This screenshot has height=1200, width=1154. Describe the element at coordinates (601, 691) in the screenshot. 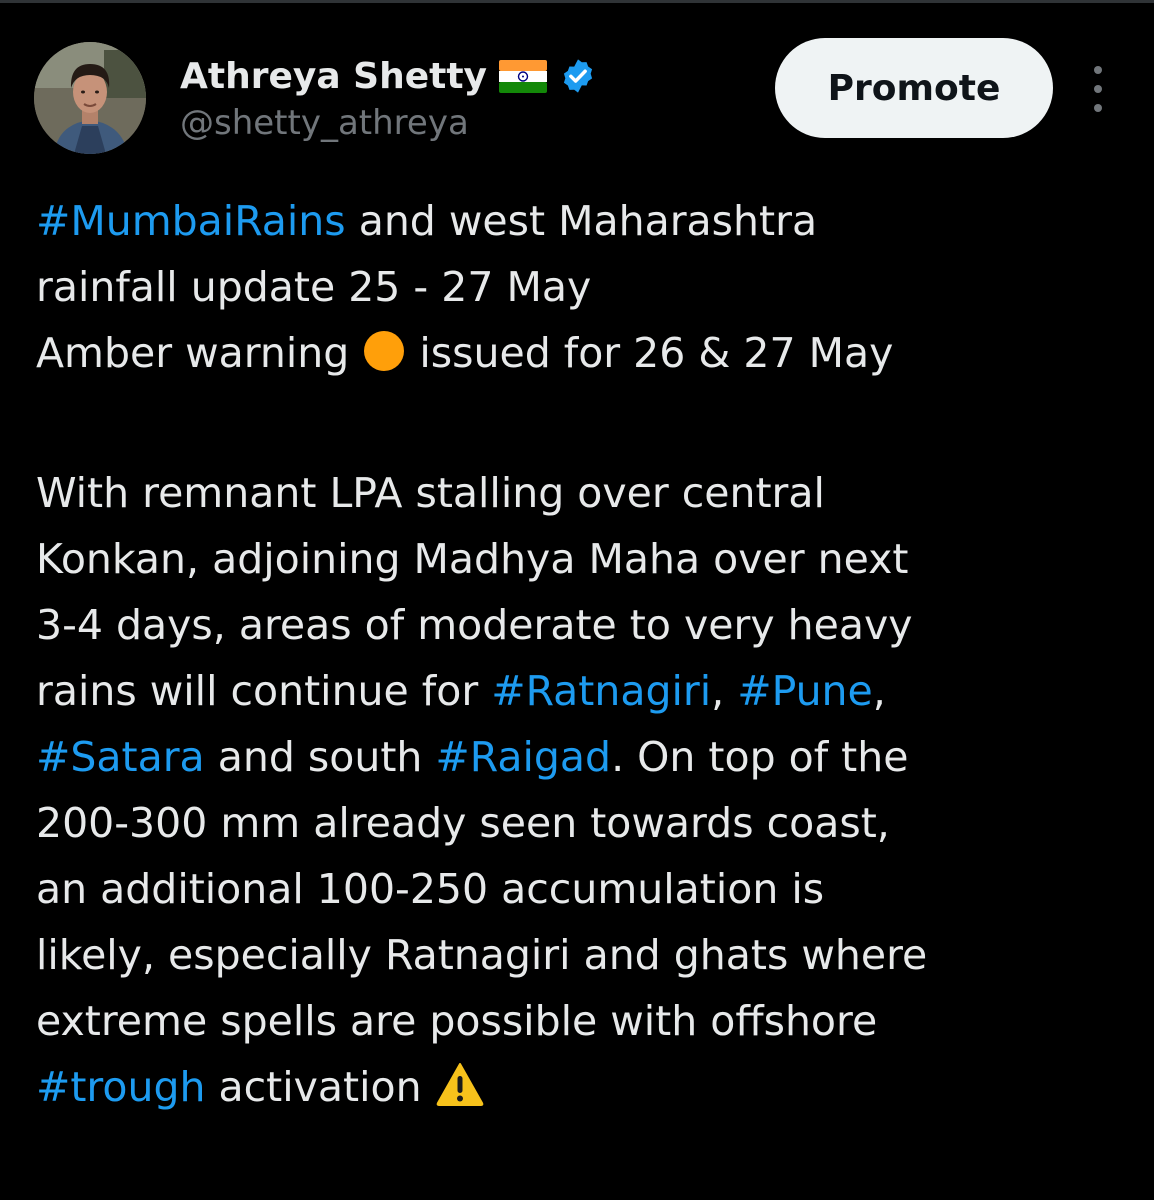

I see `hashtag-ratnagiri: #Ratnagiri` at that location.